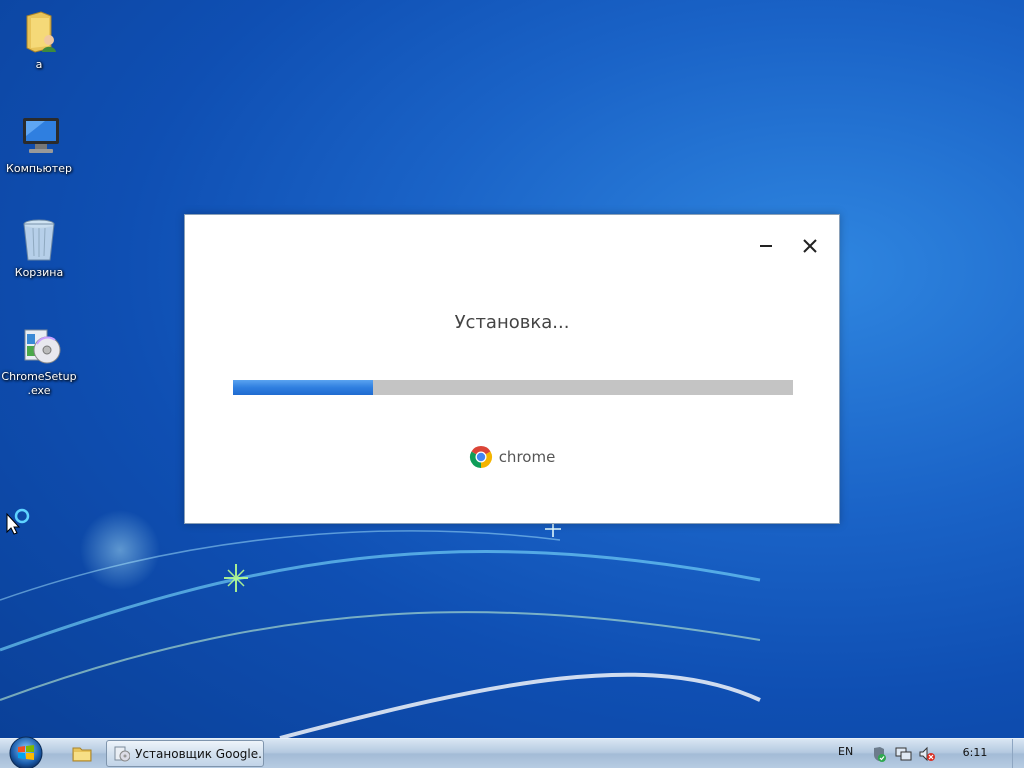  Describe the element at coordinates (512, 751) in the screenshot. I see `taskbar: Установщик Google... EN 6:11` at that location.